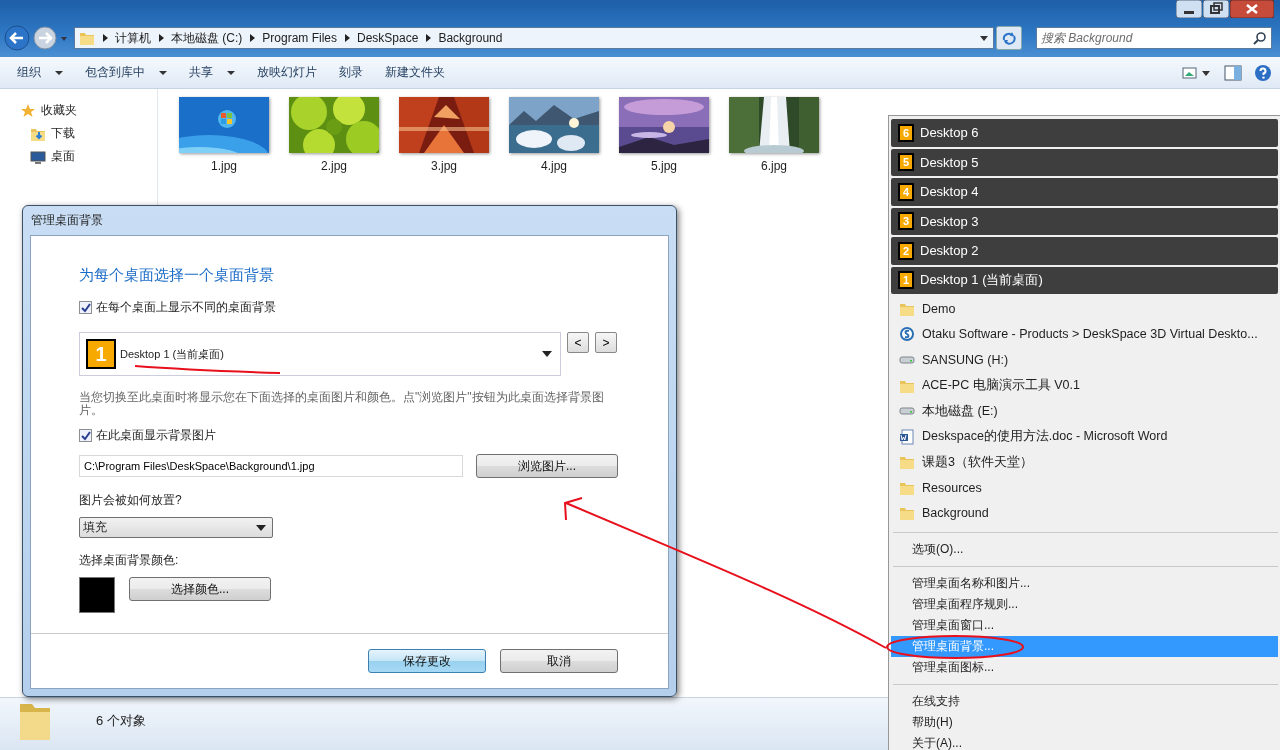 Image resolution: width=1280 pixels, height=750 pixels. Describe the element at coordinates (78, 133) in the screenshot. I see `sidebar-item: 下载` at that location.